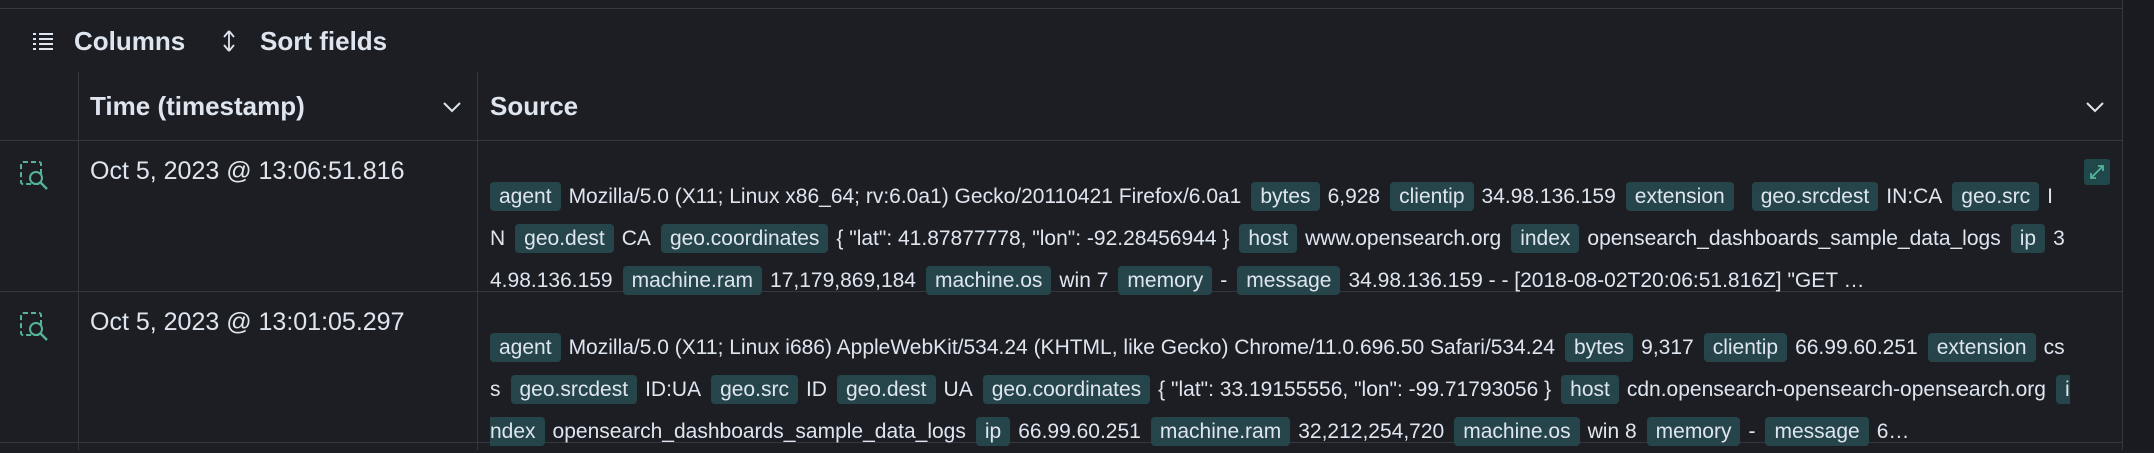  I want to click on columns-button: Columns, so click(107, 41).